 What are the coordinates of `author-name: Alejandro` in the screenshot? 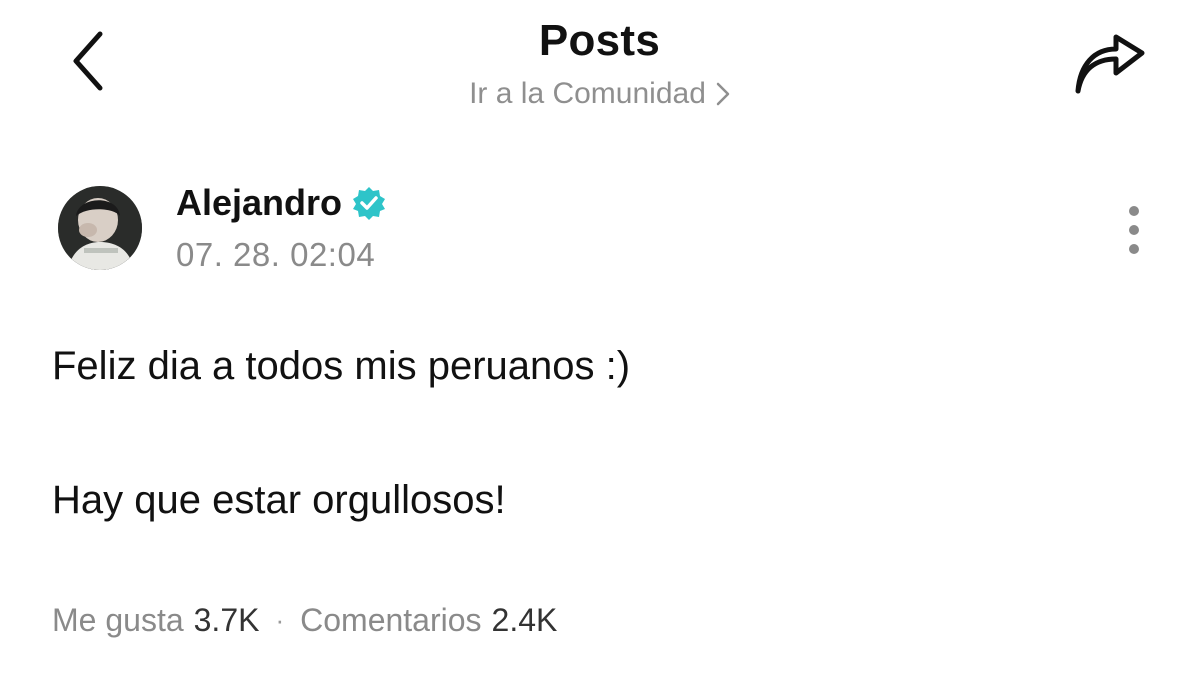 It's located at (281, 203).